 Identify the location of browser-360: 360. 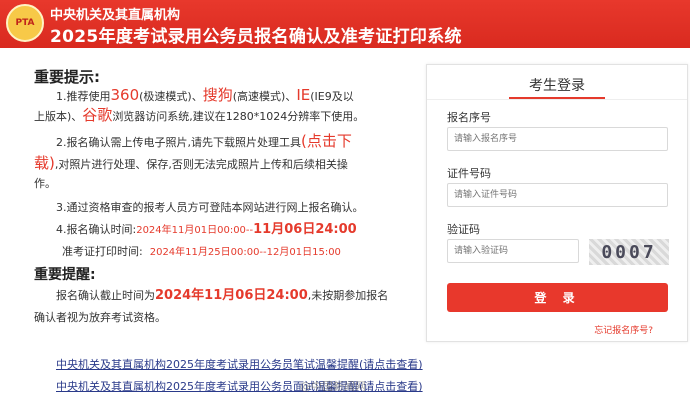
(125, 95).